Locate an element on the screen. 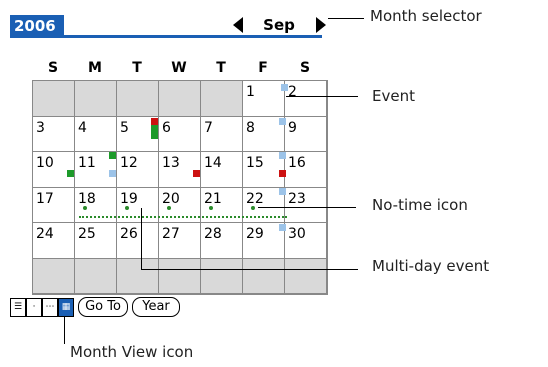  day-number: 5 is located at coordinates (124, 127).